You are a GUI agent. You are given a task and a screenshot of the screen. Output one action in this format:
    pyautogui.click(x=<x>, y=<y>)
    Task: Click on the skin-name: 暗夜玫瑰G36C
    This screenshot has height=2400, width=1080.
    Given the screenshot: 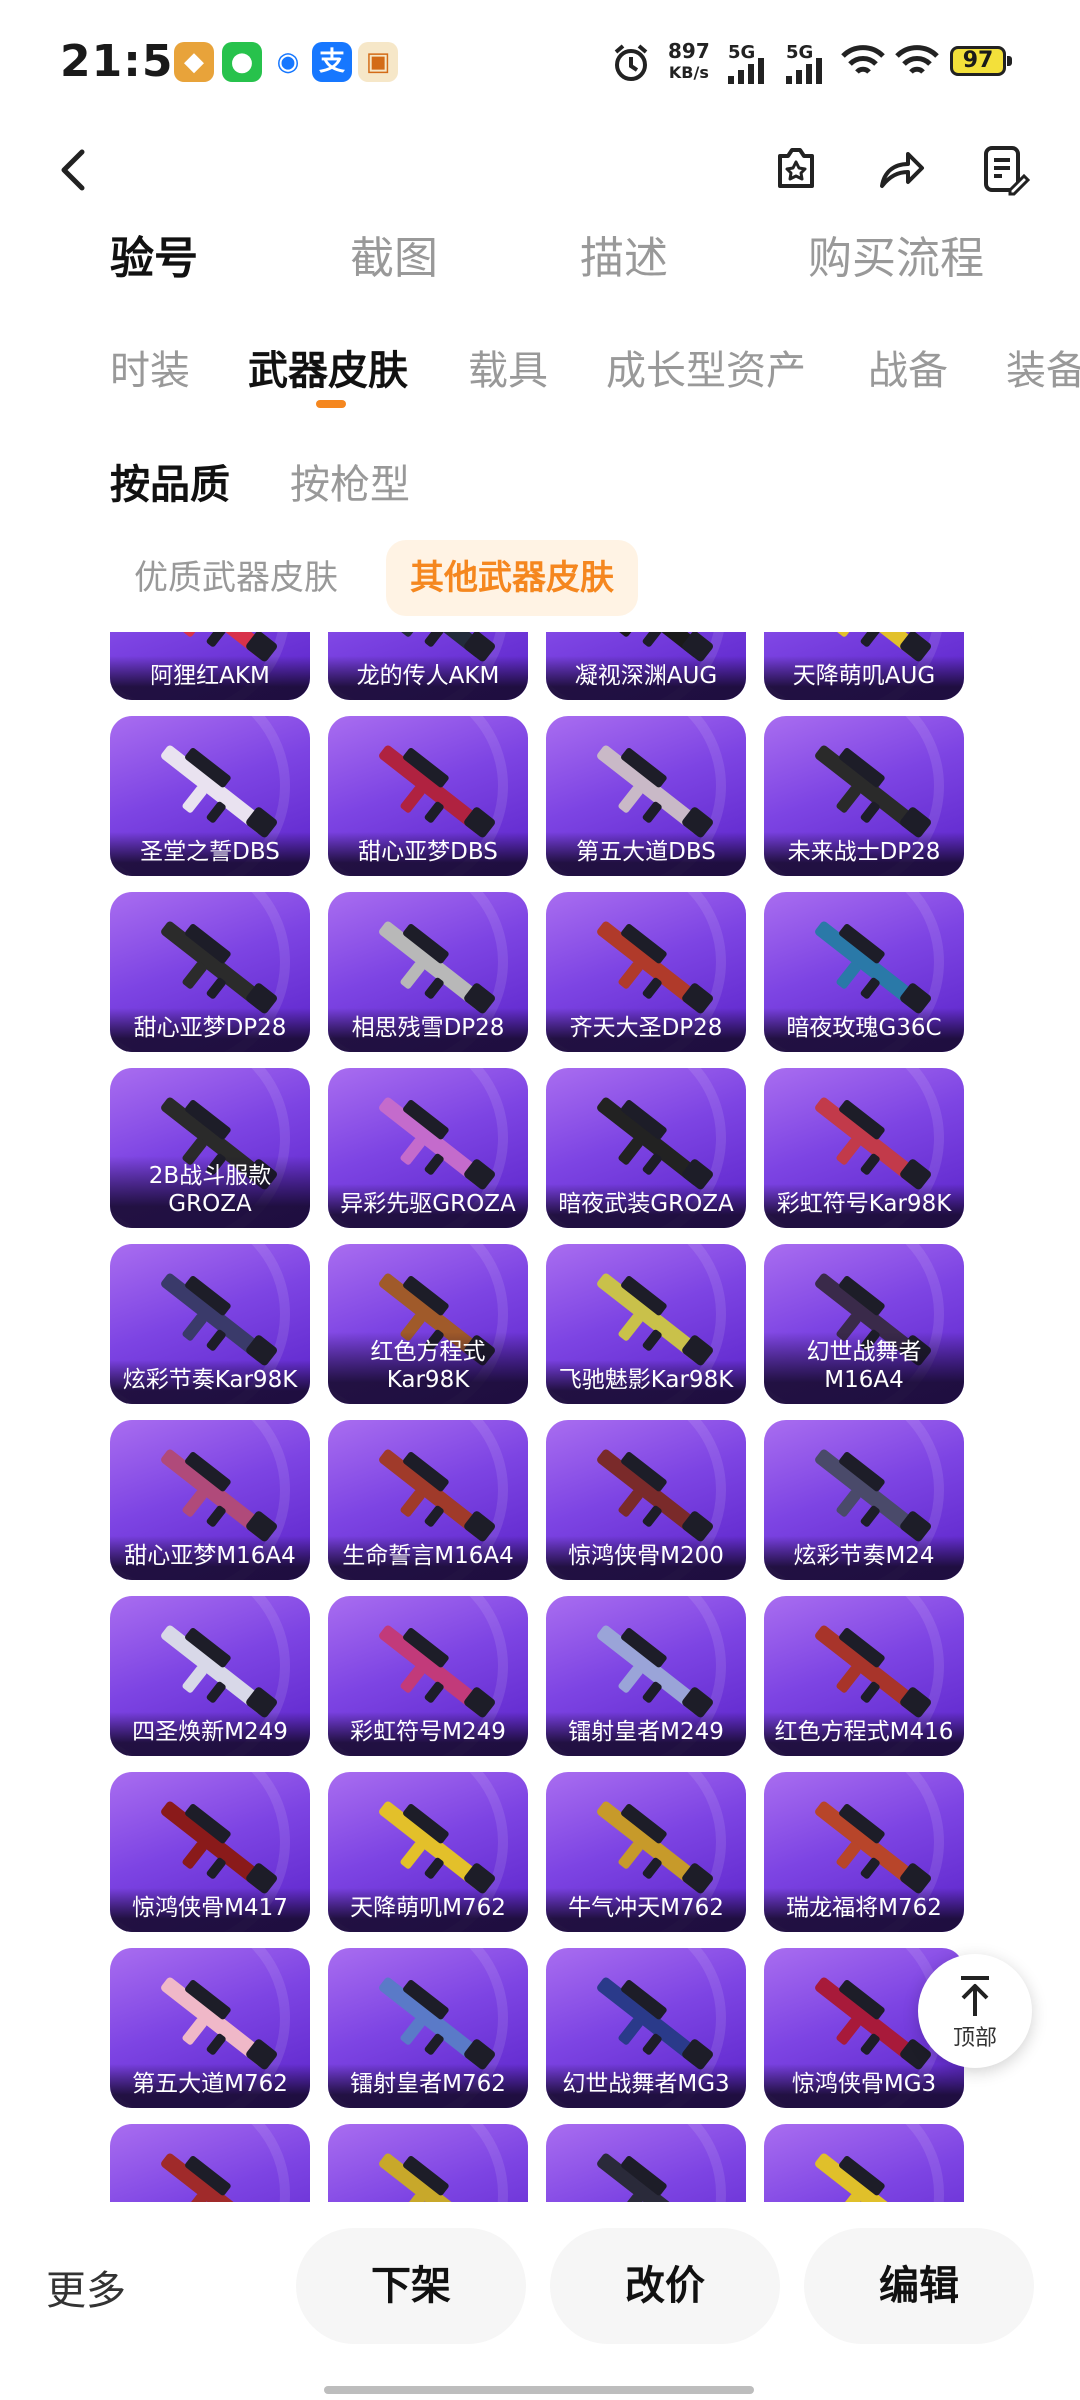 What is the action you would take?
    pyautogui.click(x=864, y=1030)
    